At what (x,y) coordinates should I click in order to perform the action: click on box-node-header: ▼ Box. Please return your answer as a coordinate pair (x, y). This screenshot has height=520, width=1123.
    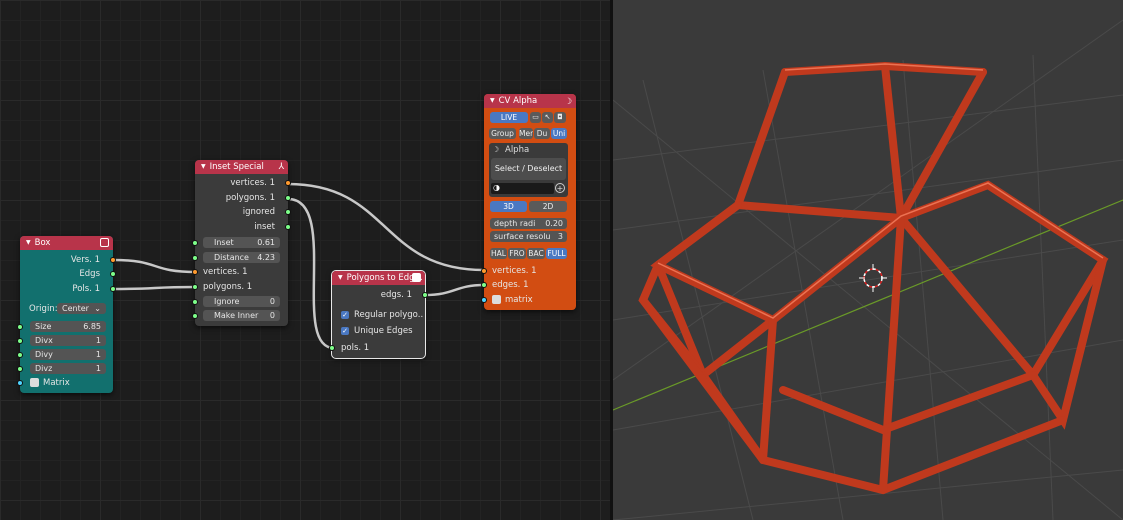
    Looking at the image, I should click on (66, 243).